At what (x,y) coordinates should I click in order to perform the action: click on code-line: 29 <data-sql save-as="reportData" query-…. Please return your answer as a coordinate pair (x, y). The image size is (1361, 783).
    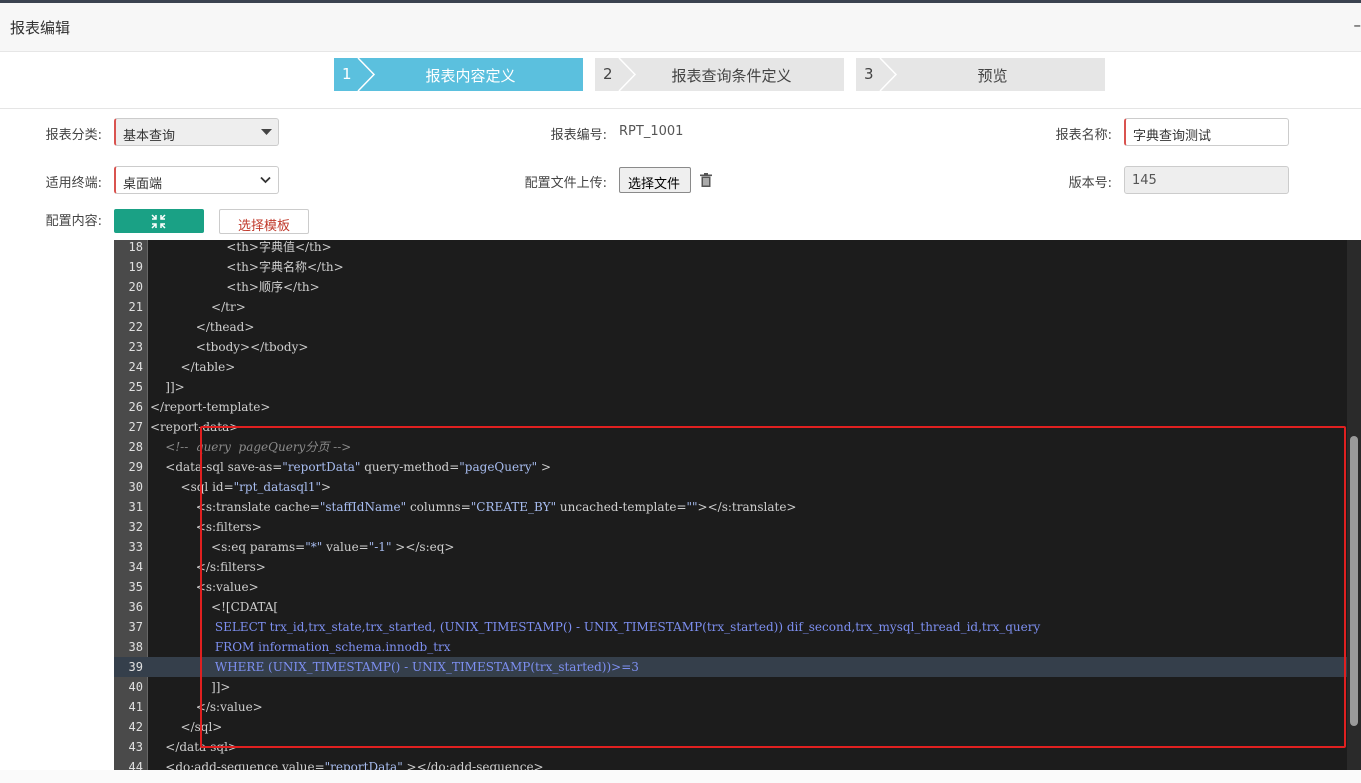
    Looking at the image, I should click on (737, 467).